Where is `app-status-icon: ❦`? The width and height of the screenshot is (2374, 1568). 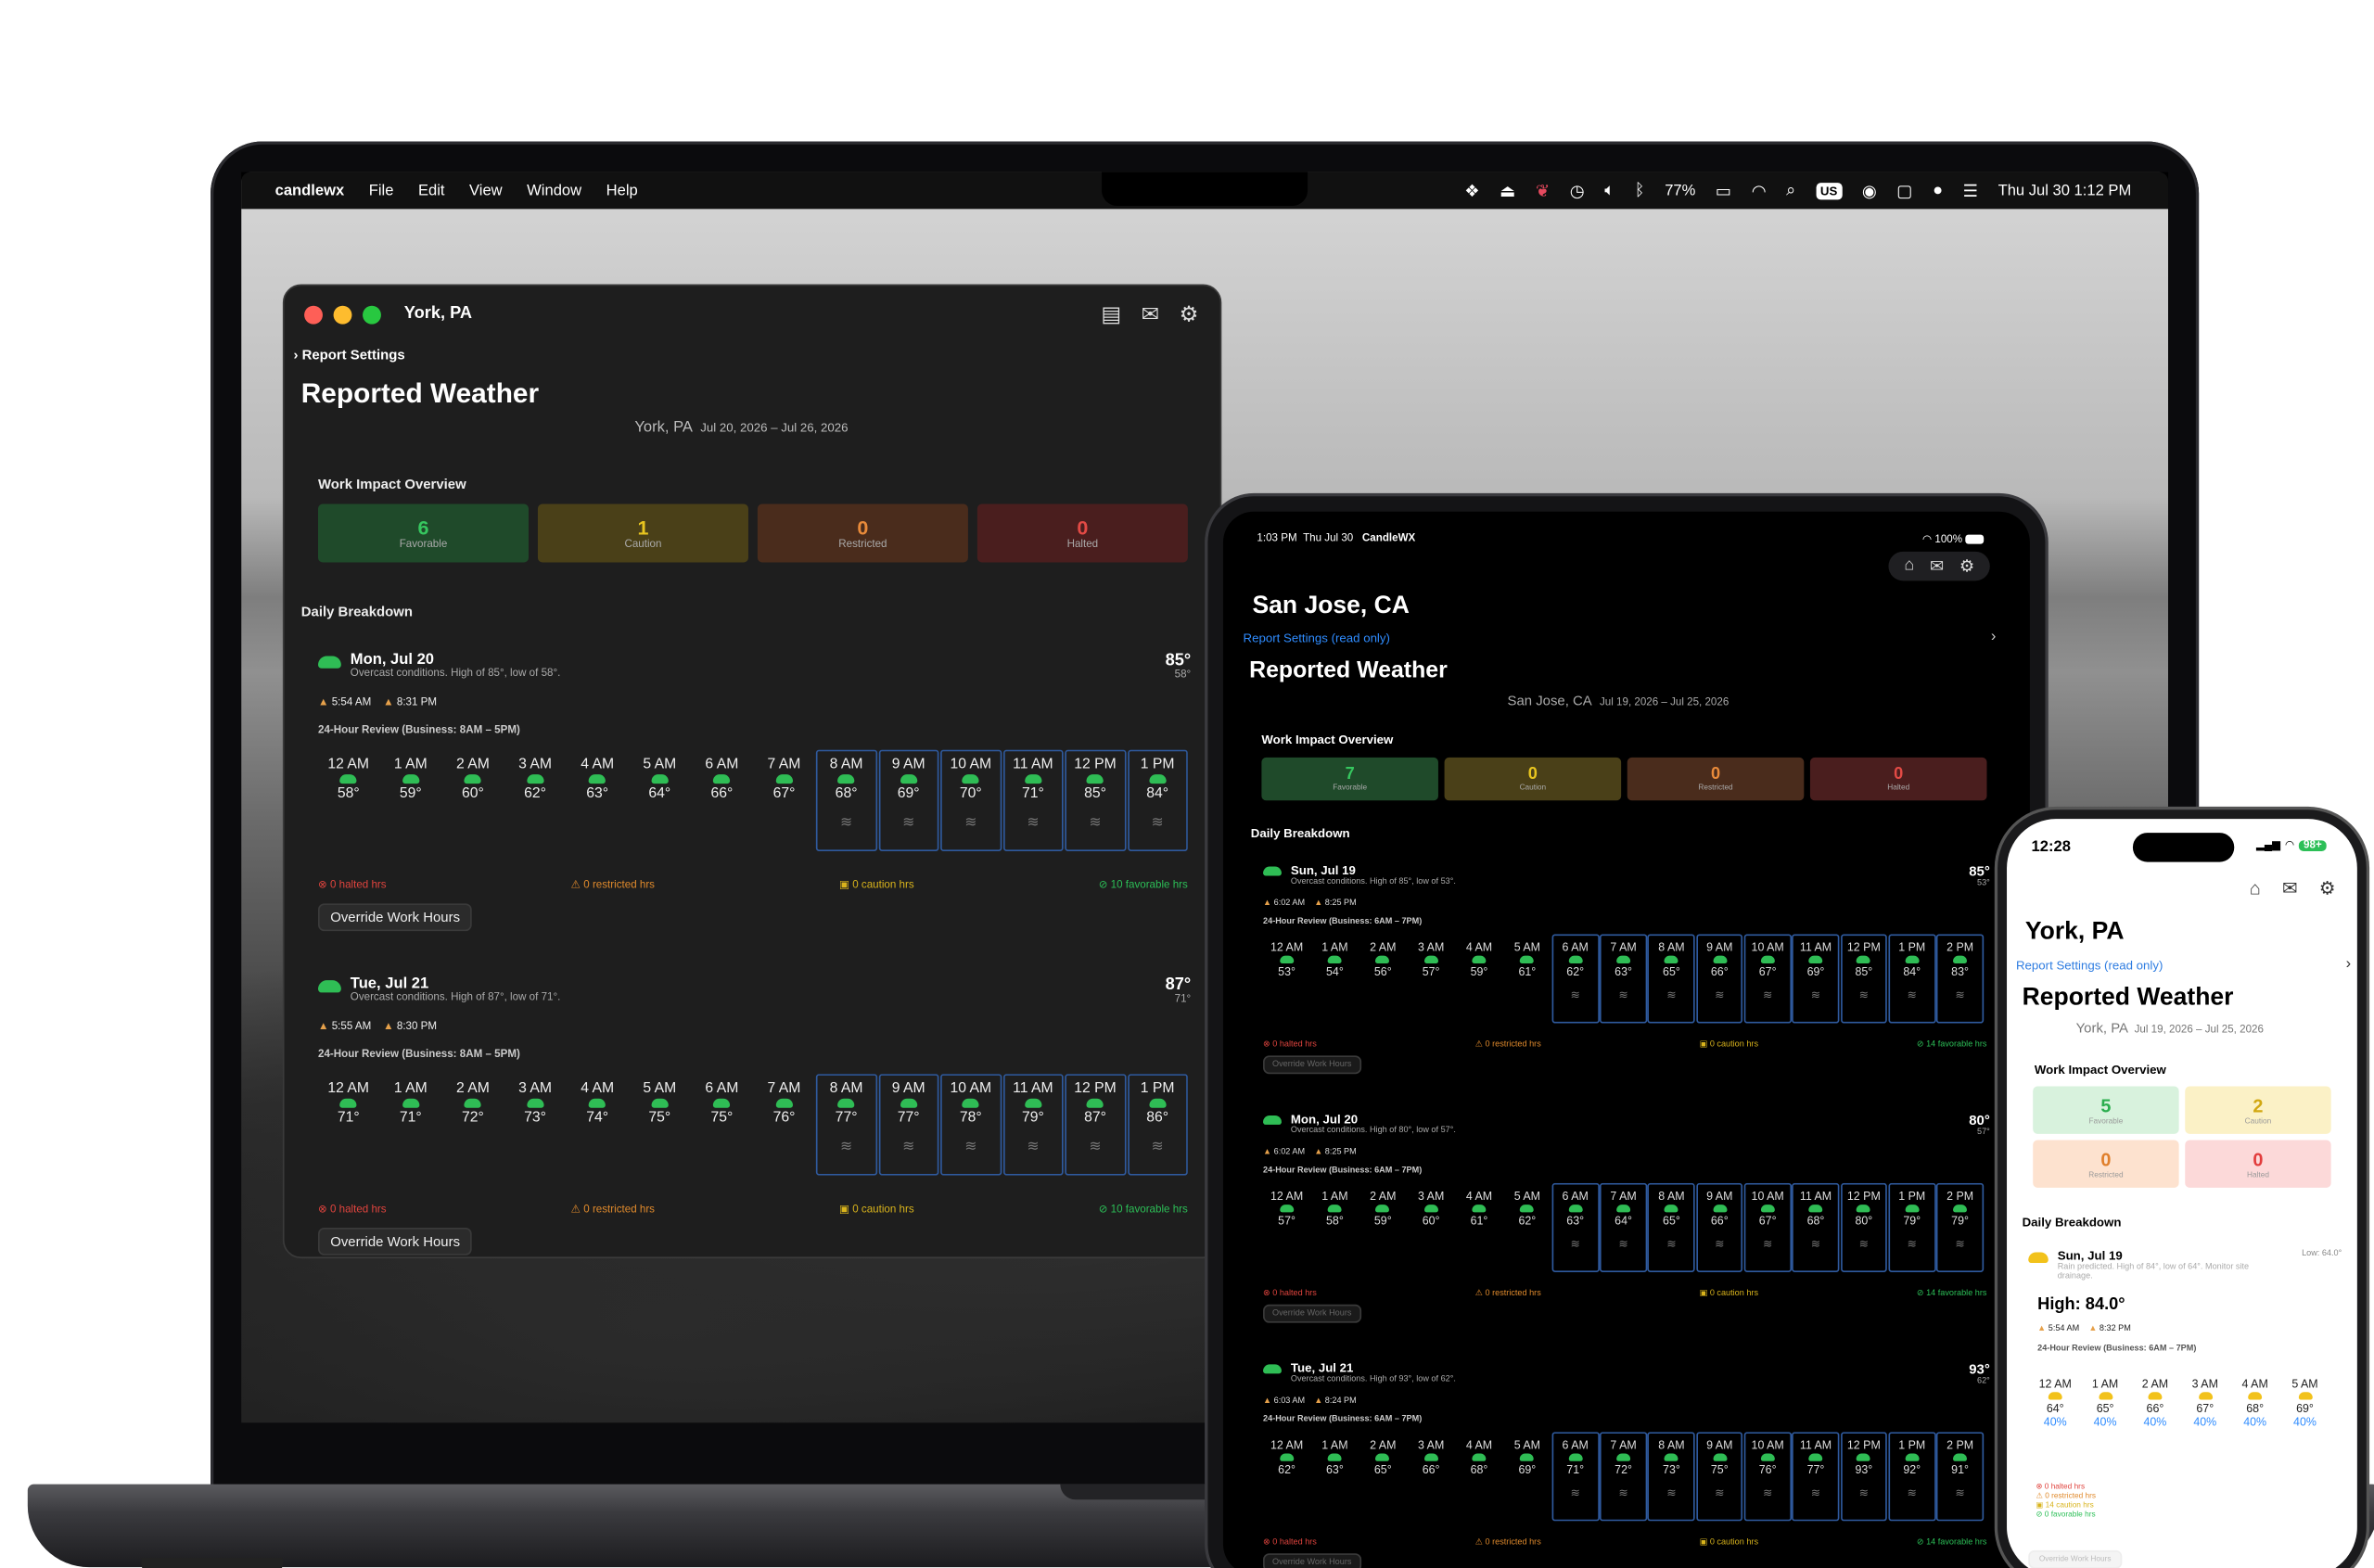 app-status-icon: ❦ is located at coordinates (1543, 190).